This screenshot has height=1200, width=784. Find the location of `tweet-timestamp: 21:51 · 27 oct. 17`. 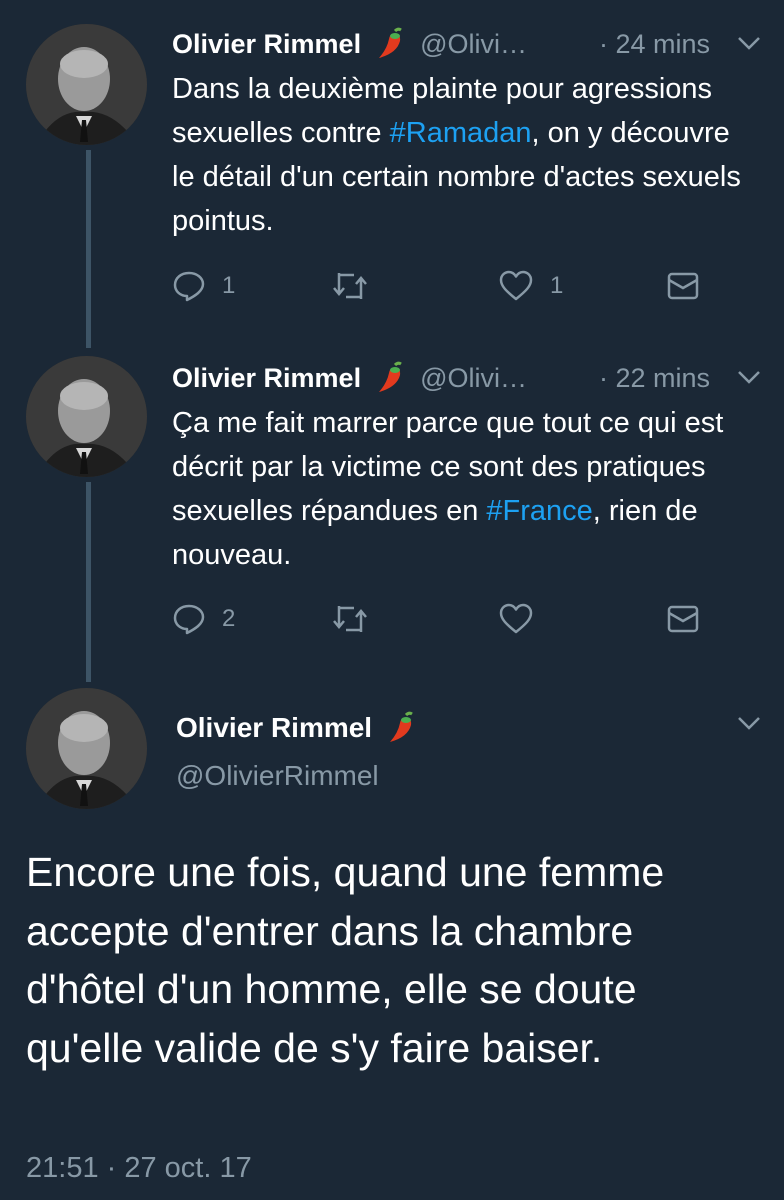

tweet-timestamp: 21:51 · 27 oct. 17 is located at coordinates (139, 1168).